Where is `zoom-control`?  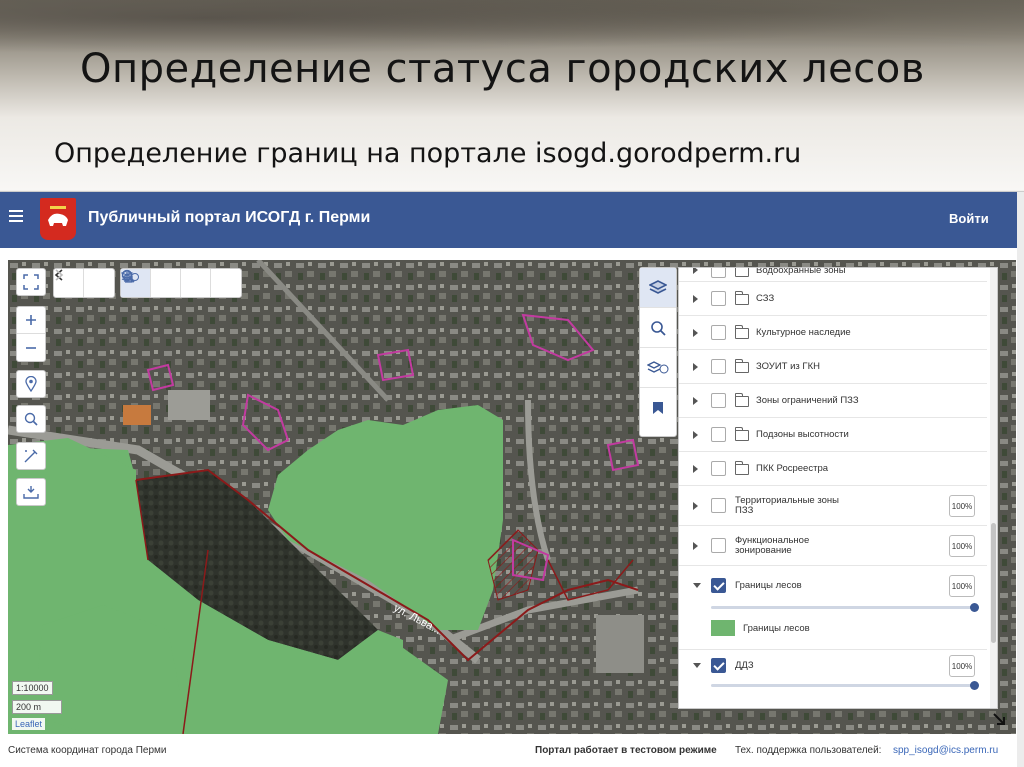
zoom-control is located at coordinates (31, 334).